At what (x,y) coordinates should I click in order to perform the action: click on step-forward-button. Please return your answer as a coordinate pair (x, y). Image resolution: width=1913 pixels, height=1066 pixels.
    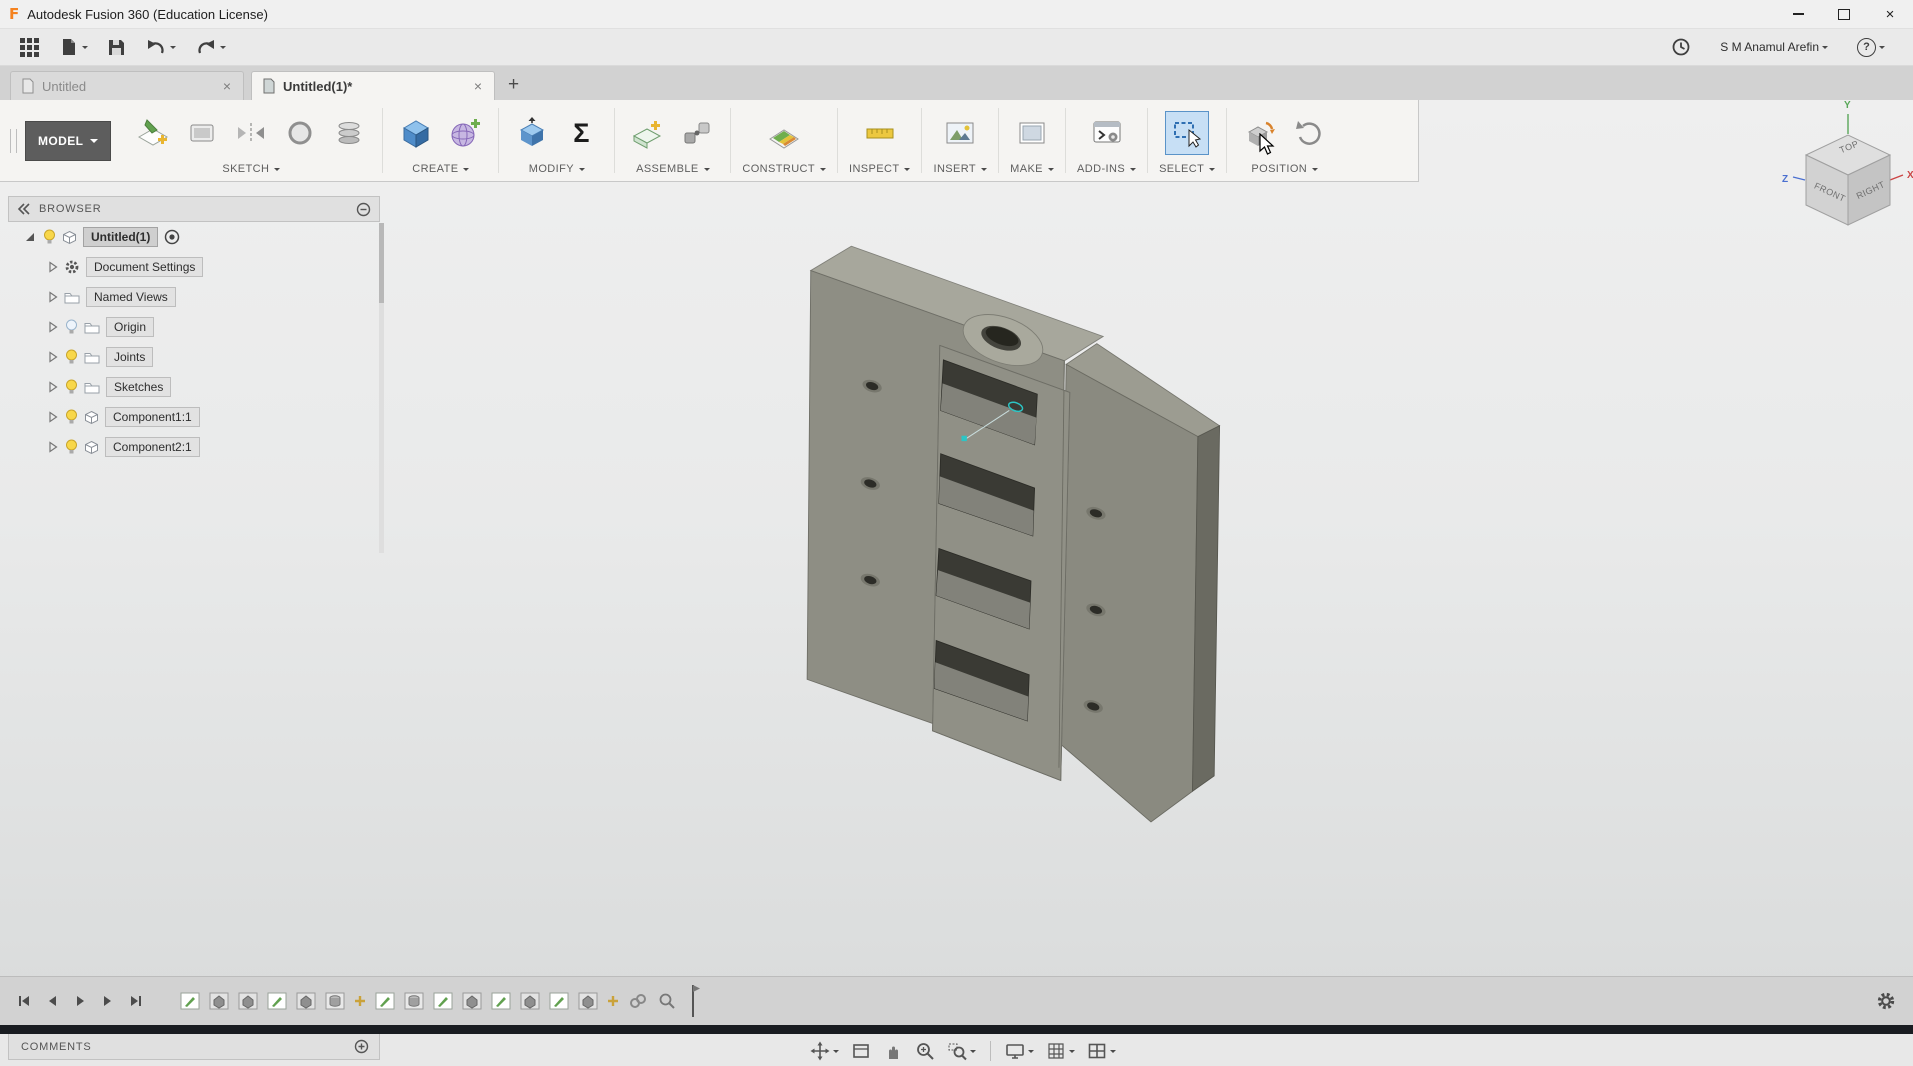
    Looking at the image, I should click on (108, 1001).